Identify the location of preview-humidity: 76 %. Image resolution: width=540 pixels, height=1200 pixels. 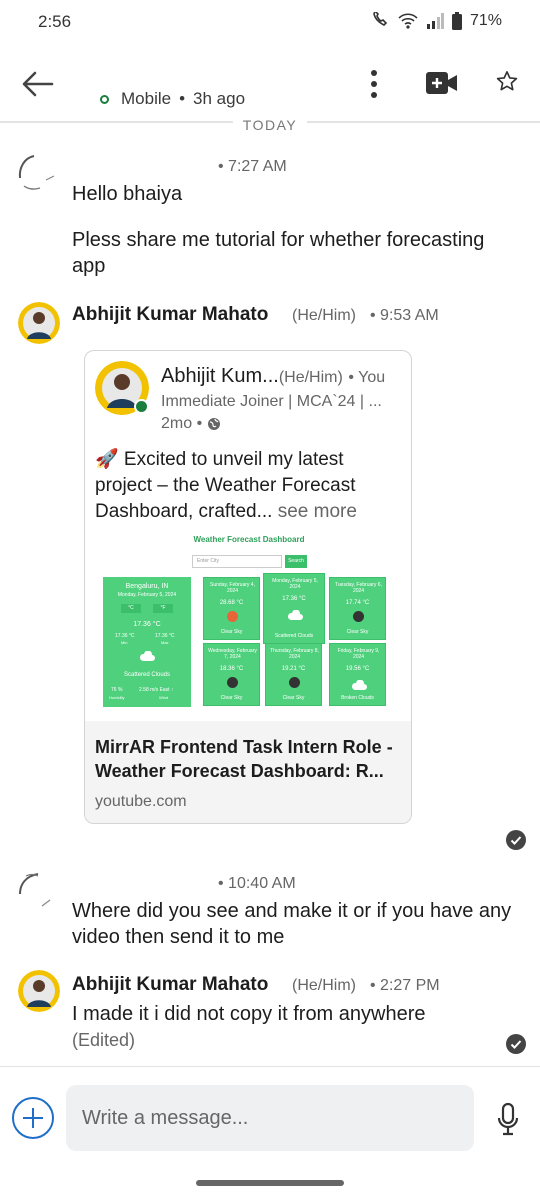
(117, 690).